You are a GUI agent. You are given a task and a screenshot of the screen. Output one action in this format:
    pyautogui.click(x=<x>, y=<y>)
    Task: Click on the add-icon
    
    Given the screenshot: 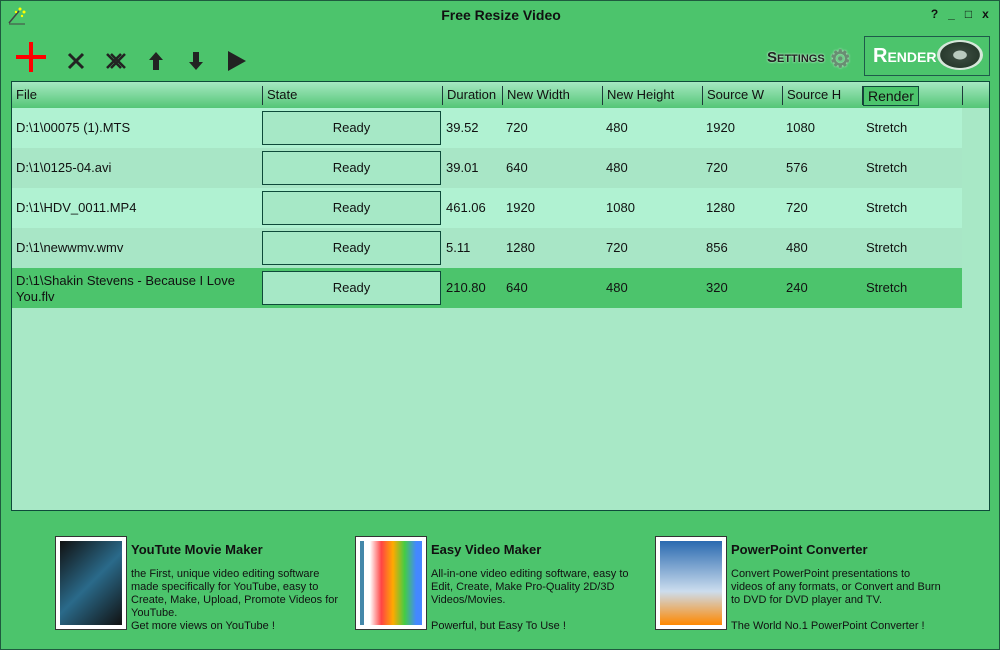 What is the action you would take?
    pyautogui.click(x=31, y=57)
    